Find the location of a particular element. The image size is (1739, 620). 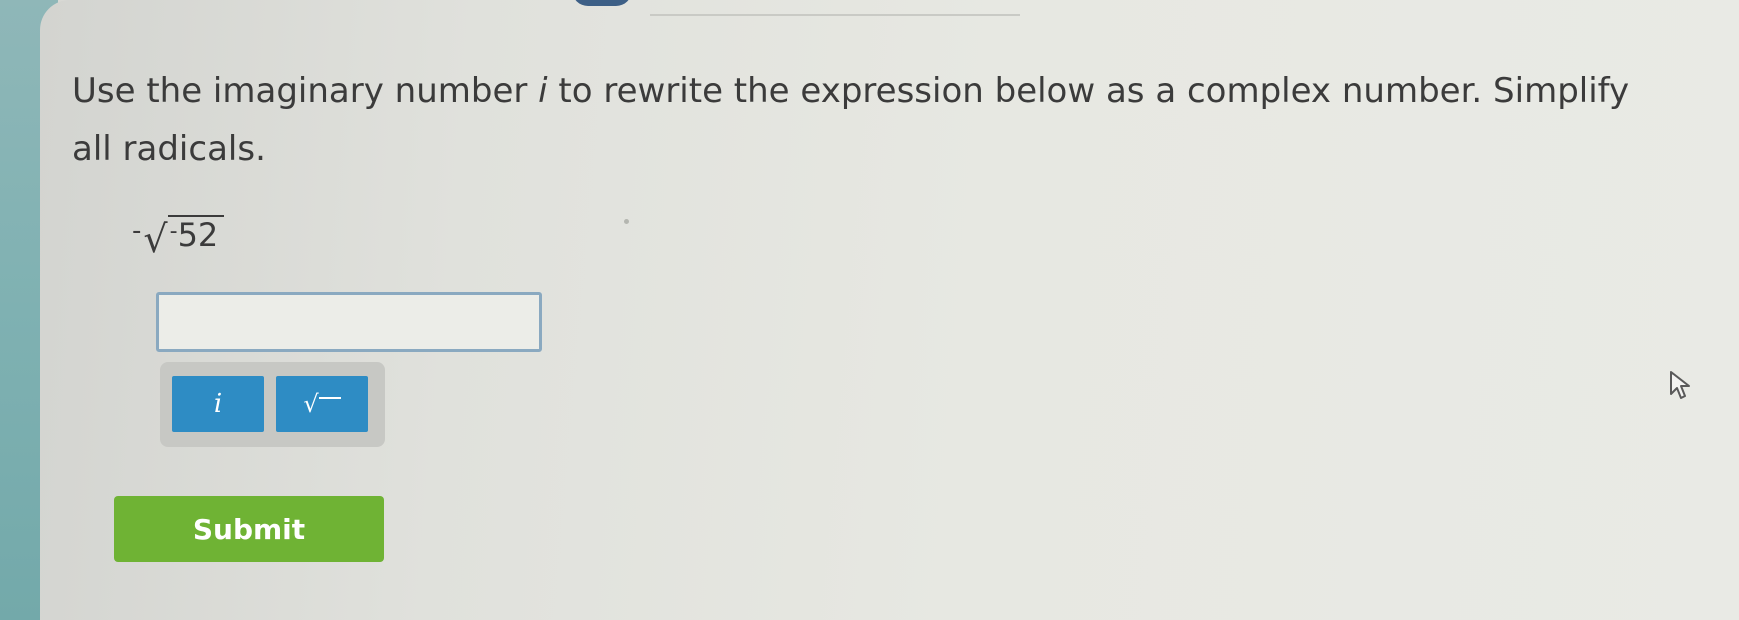

stray-dot is located at coordinates (626, 221).